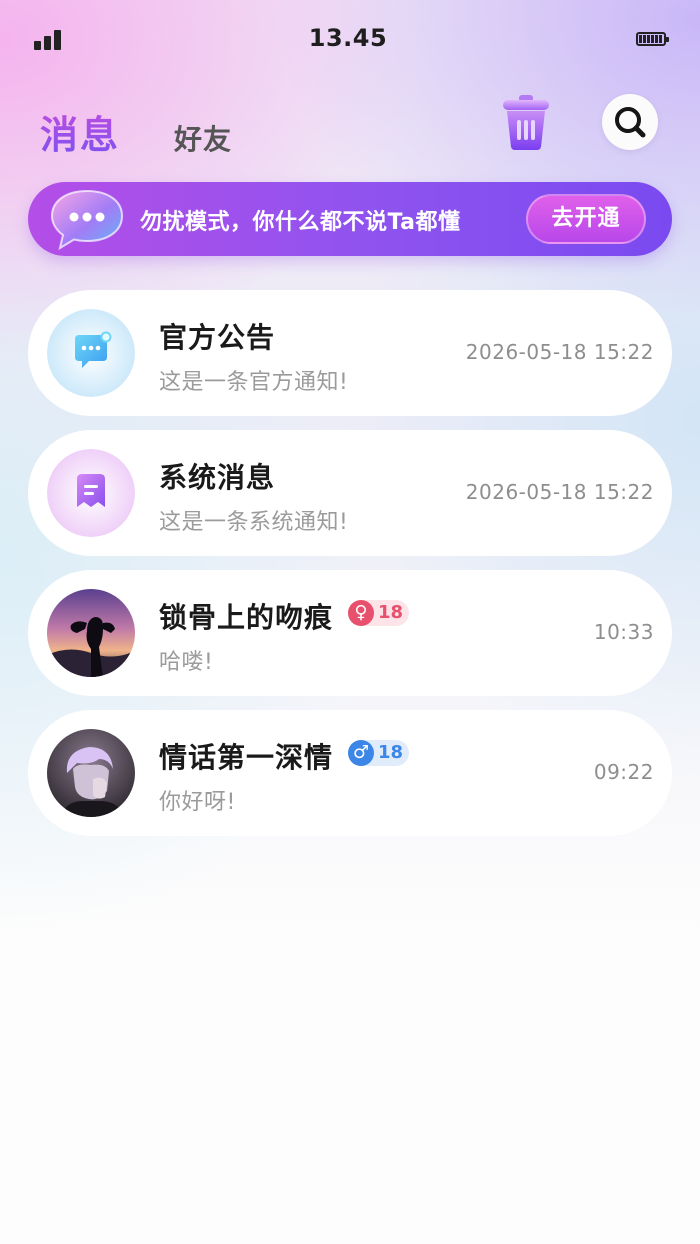 The width and height of the screenshot is (700, 1244). I want to click on message-preview: 你好呀!, so click(197, 802).